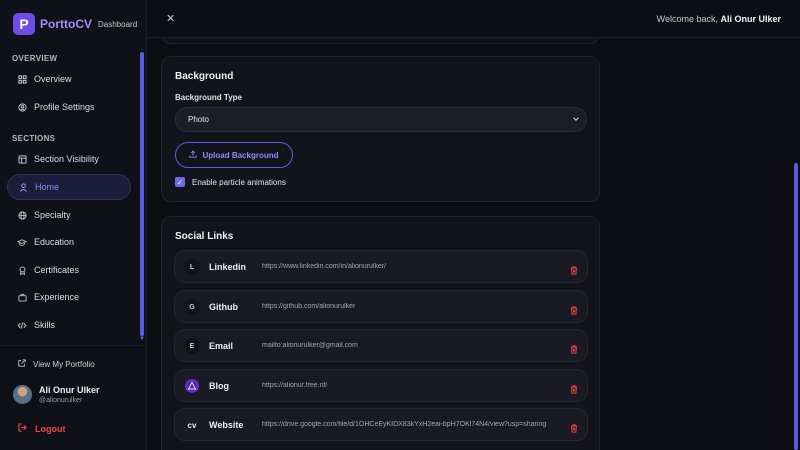 Image resolution: width=800 pixels, height=450 pixels. Describe the element at coordinates (221, 346) in the screenshot. I see `social-link-name: Email` at that location.